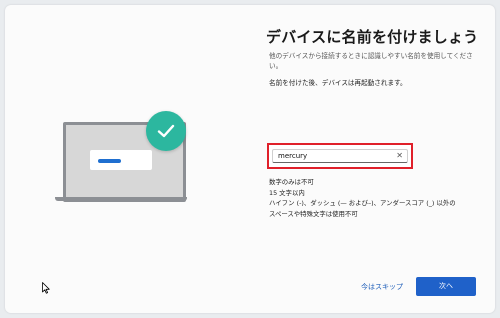 Image resolution: width=500 pixels, height=318 pixels. What do you see at coordinates (333, 156) in the screenshot?
I see `device-name-input` at bounding box center [333, 156].